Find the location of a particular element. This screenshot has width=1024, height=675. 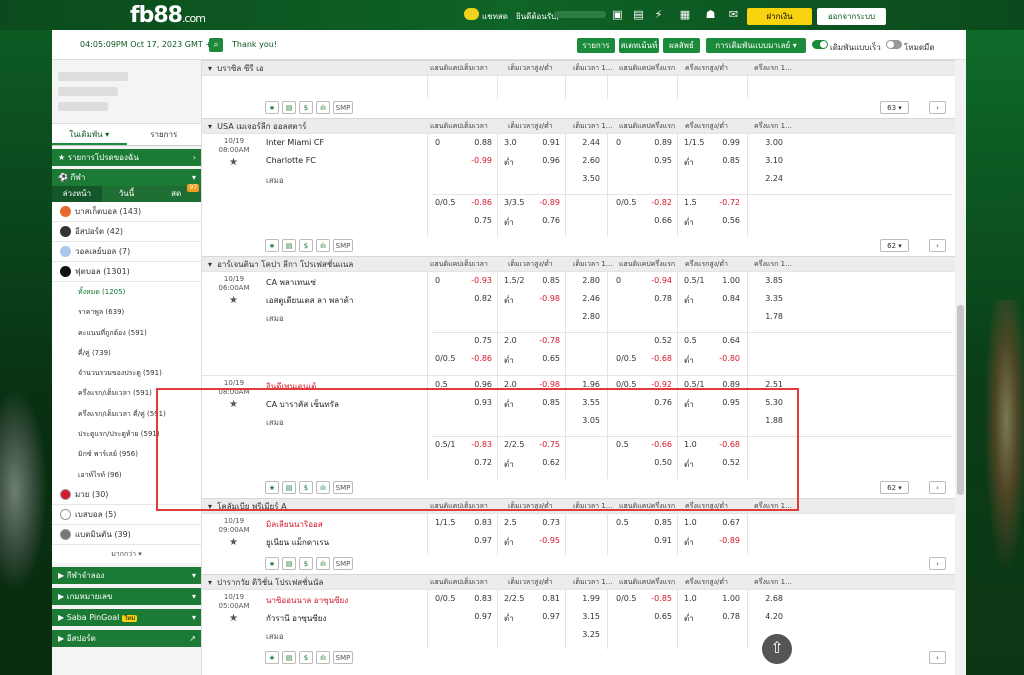

odds-cell: -0.95 is located at coordinates (546, 540).